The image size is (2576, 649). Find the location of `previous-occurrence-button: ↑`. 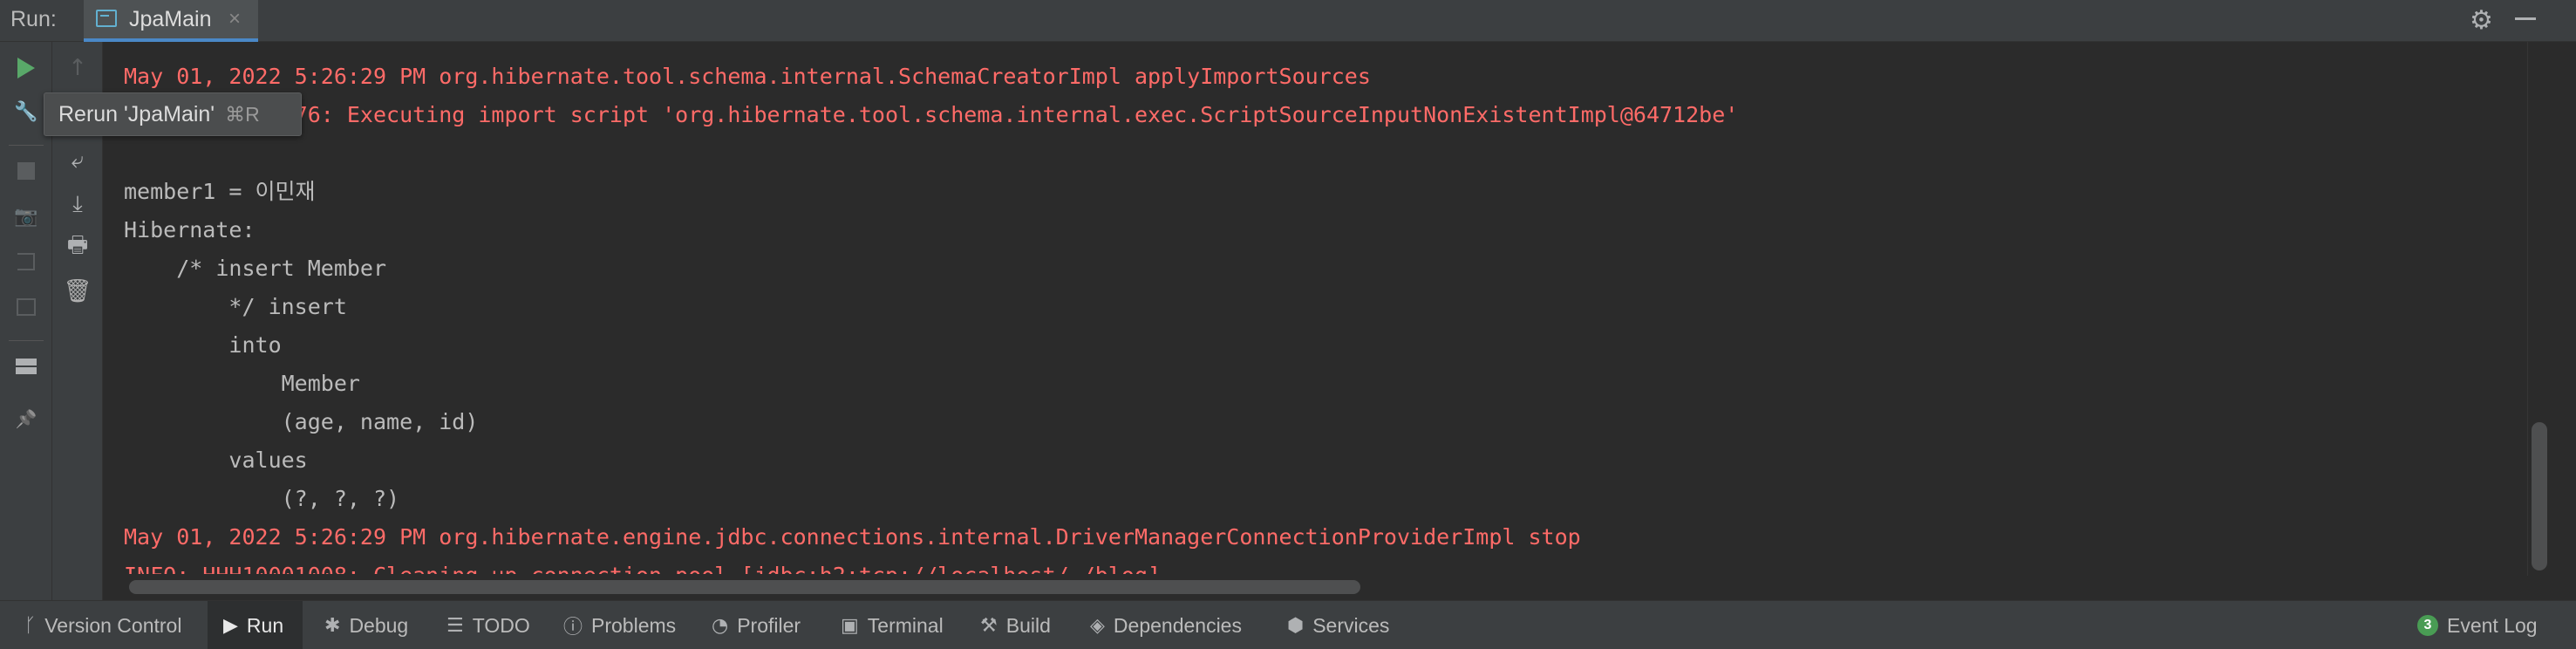

previous-occurrence-button: ↑ is located at coordinates (77, 68).